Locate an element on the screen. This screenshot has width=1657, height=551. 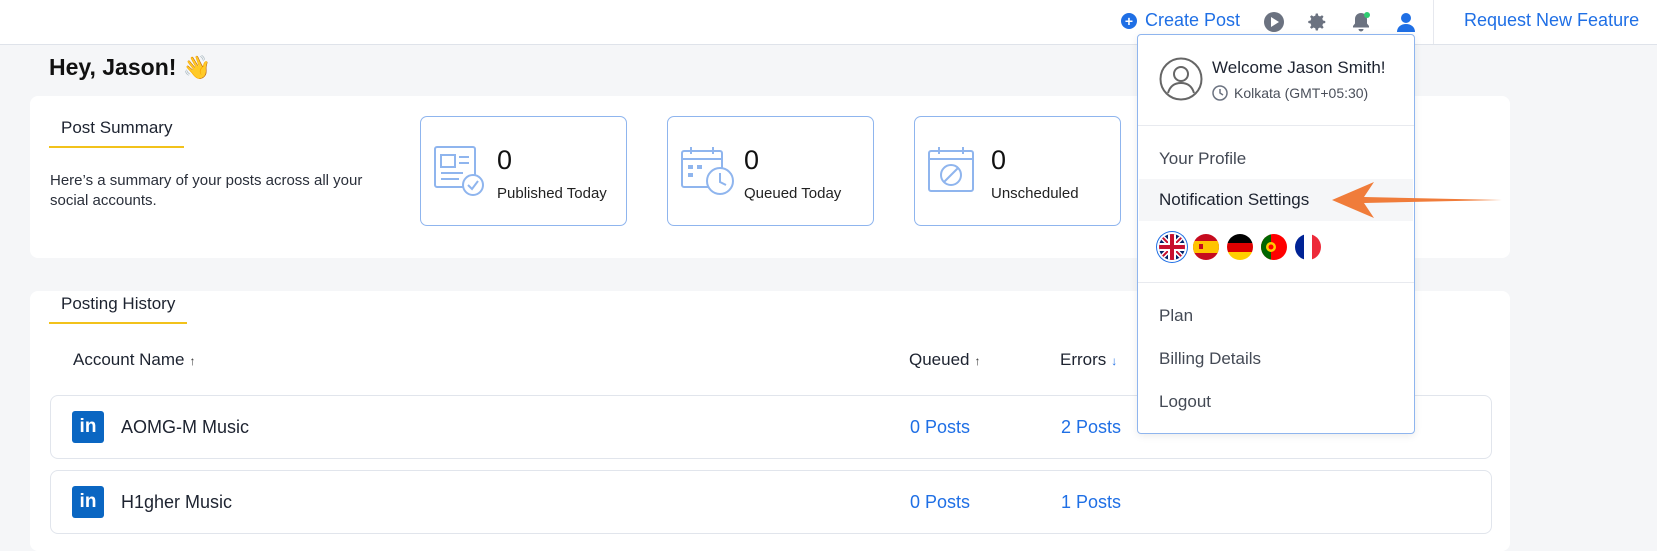
language-selector is located at coordinates (1240, 247).